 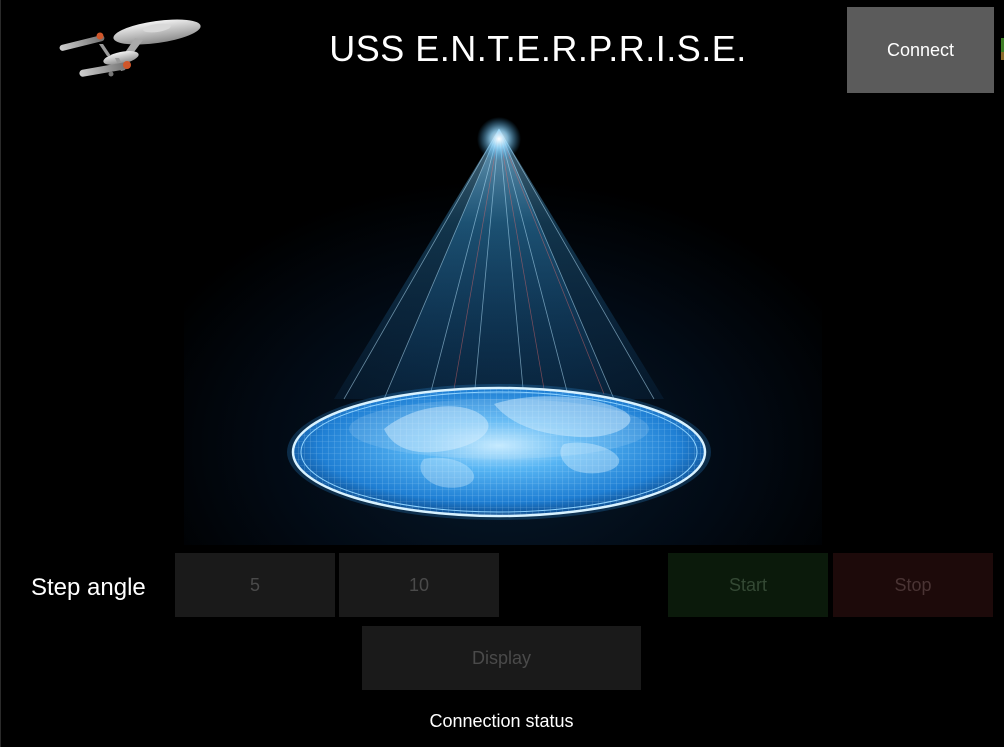 What do you see at coordinates (748, 585) in the screenshot?
I see `start-button: Start` at bounding box center [748, 585].